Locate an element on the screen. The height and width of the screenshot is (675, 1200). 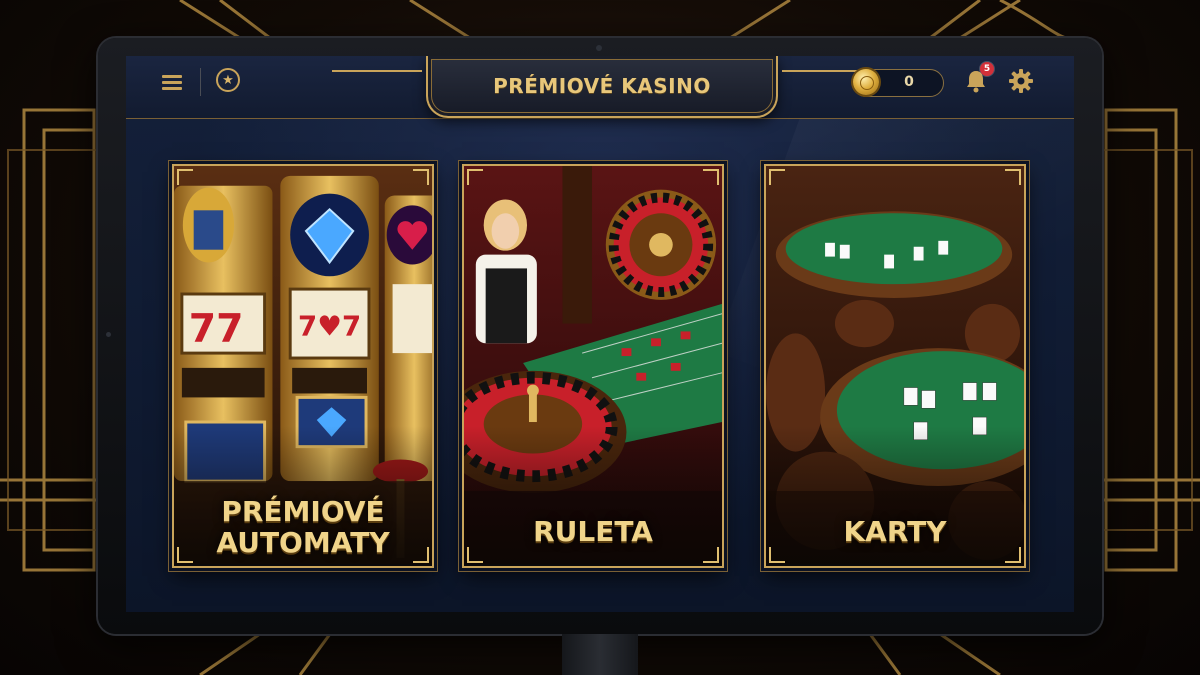
game-card-roulette: RULETA is located at coordinates (593, 366).